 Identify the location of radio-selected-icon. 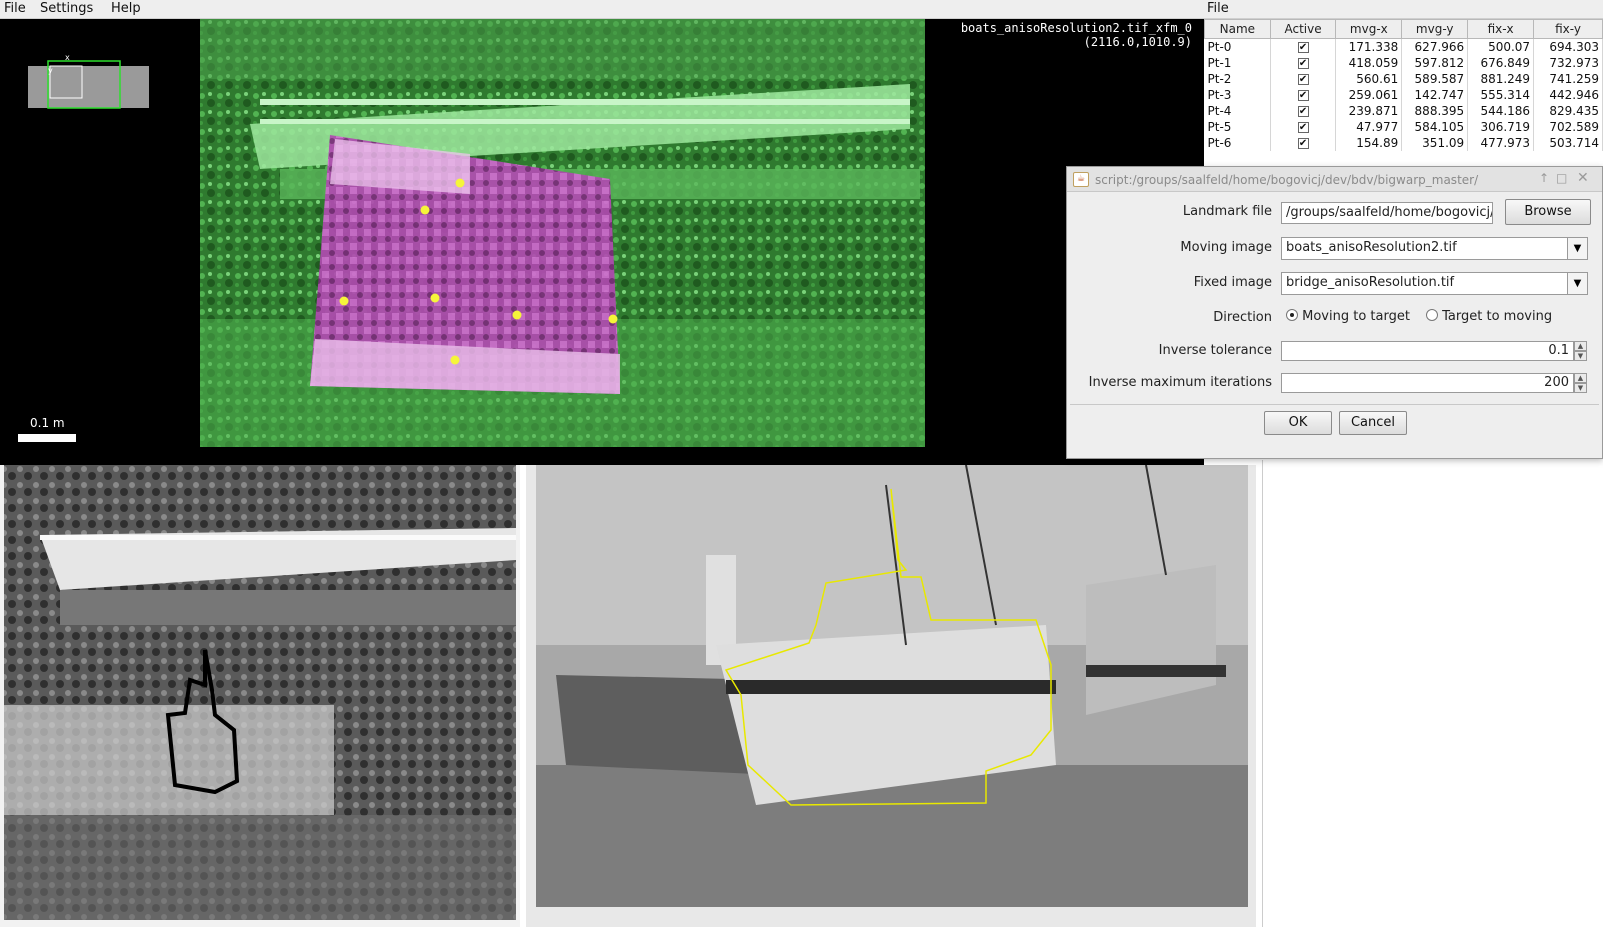
(1292, 315).